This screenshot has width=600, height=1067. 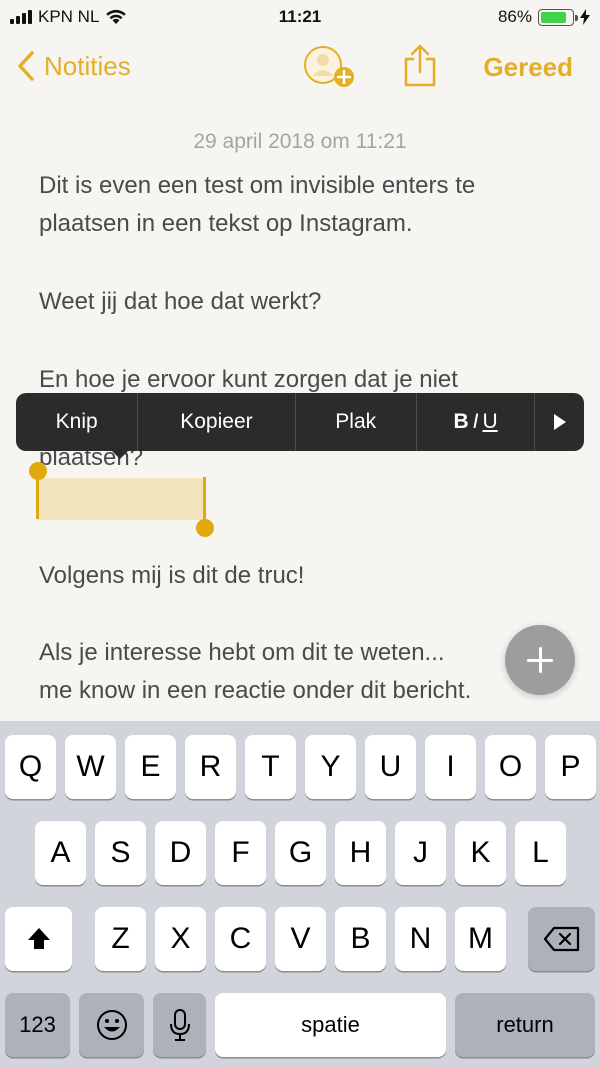 I want to click on backspace-icon, so click(x=561, y=939).